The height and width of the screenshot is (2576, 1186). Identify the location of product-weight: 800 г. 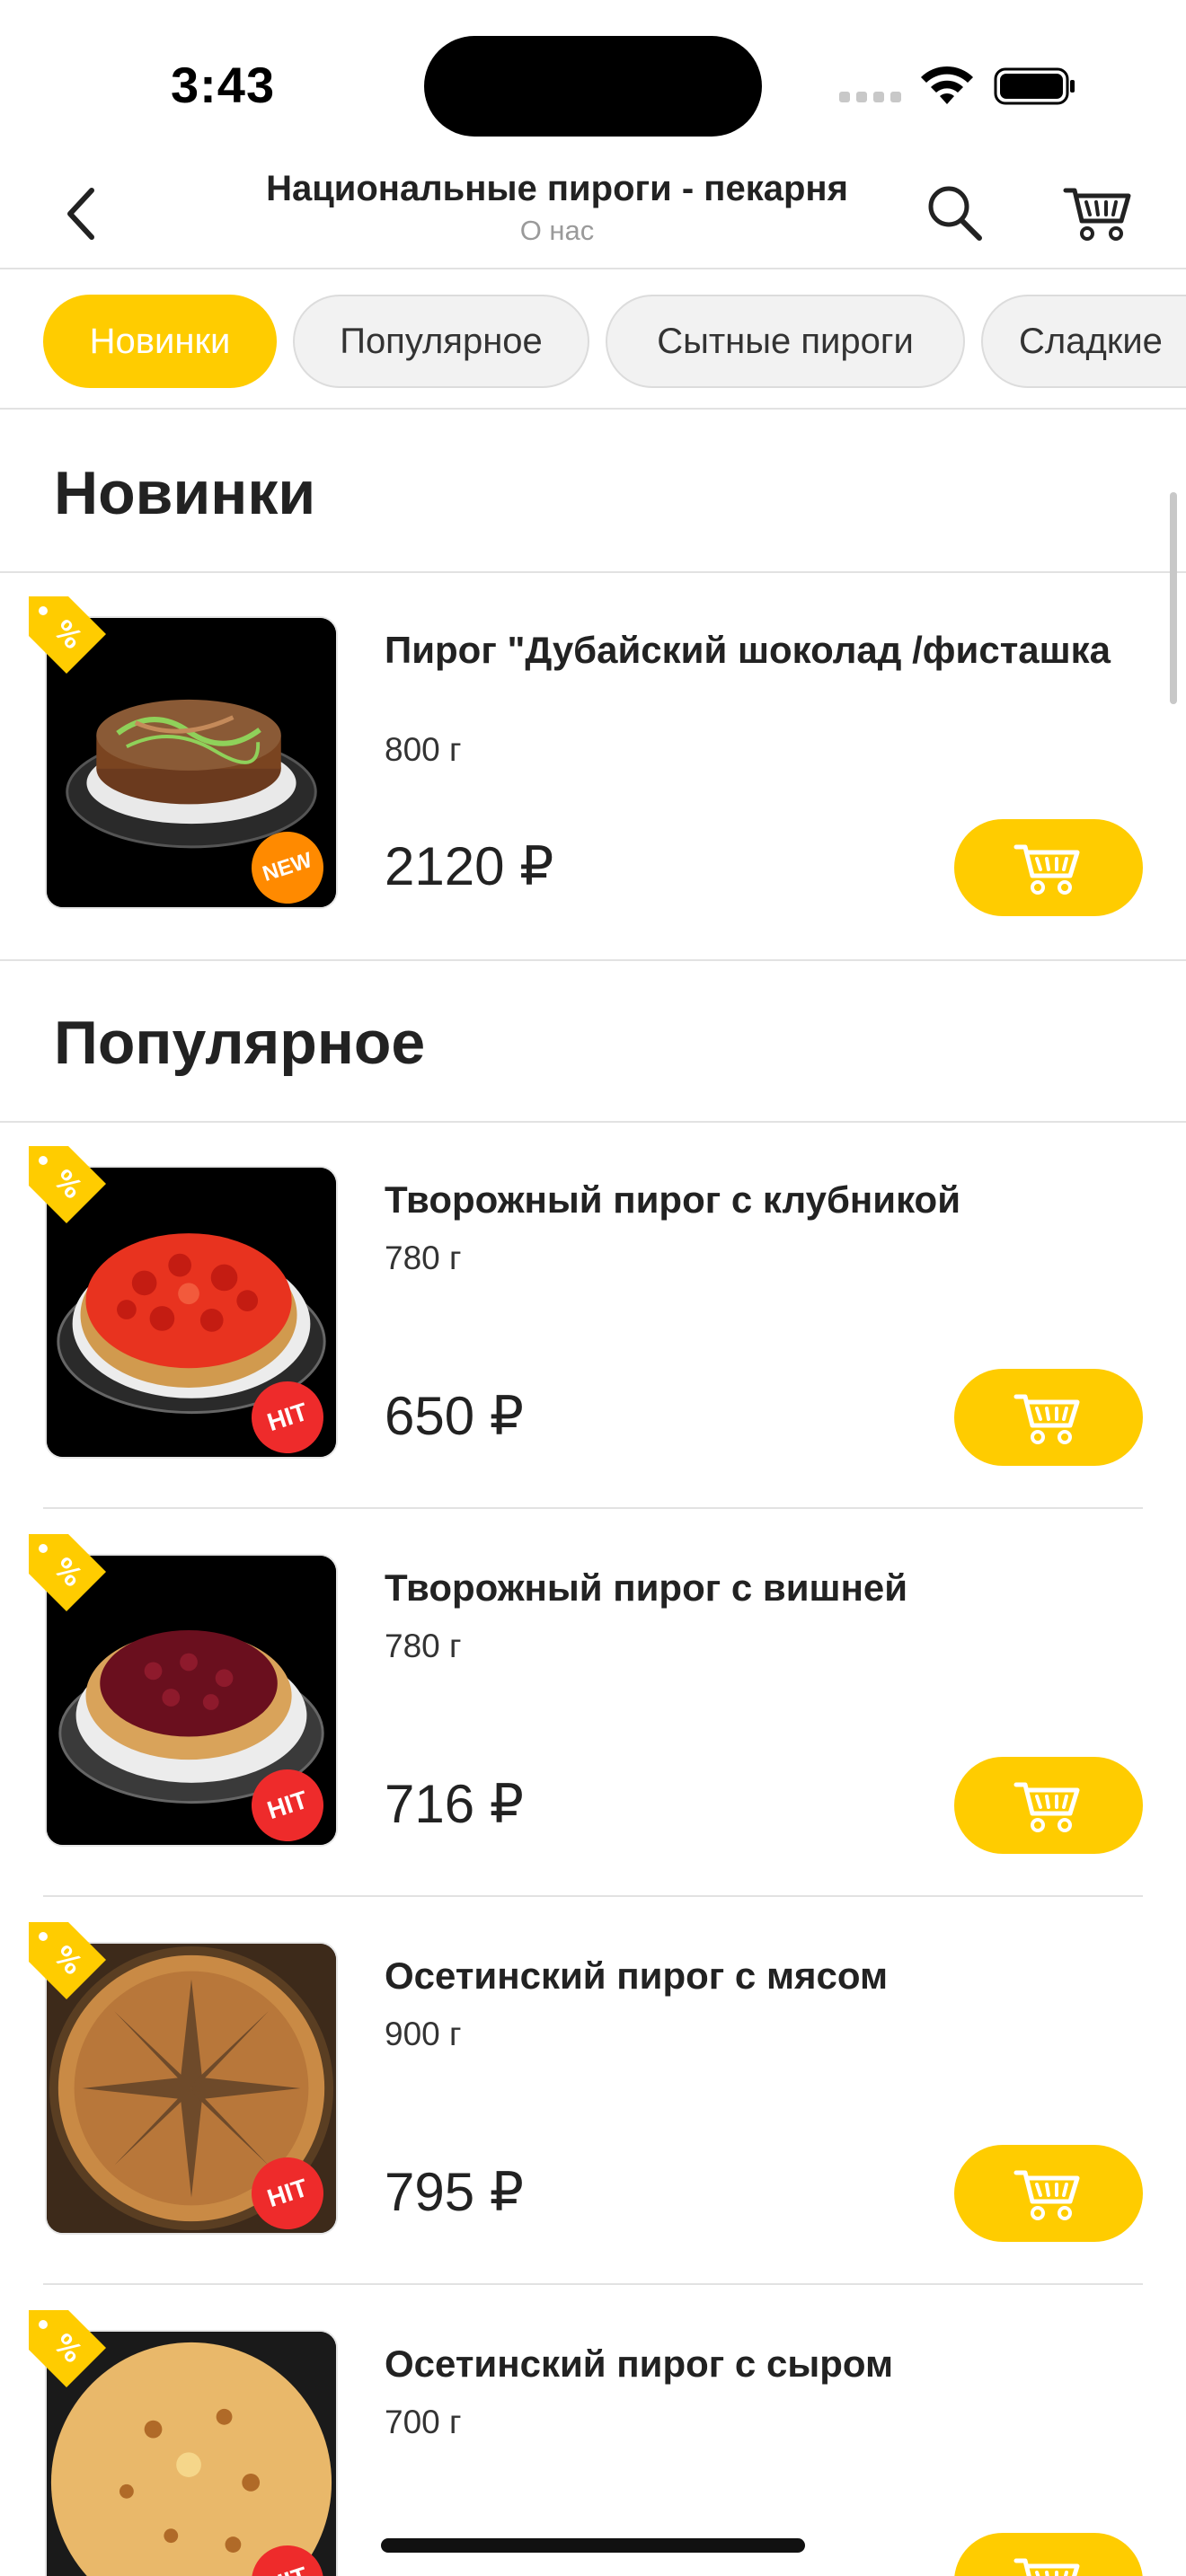
(423, 749).